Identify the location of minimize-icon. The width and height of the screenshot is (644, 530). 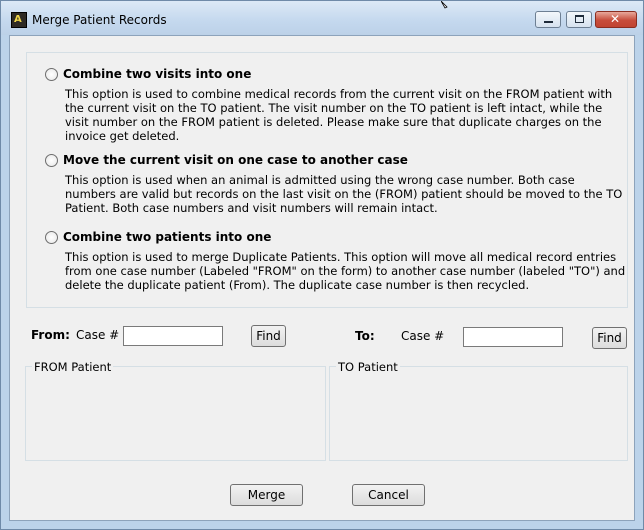
(548, 22).